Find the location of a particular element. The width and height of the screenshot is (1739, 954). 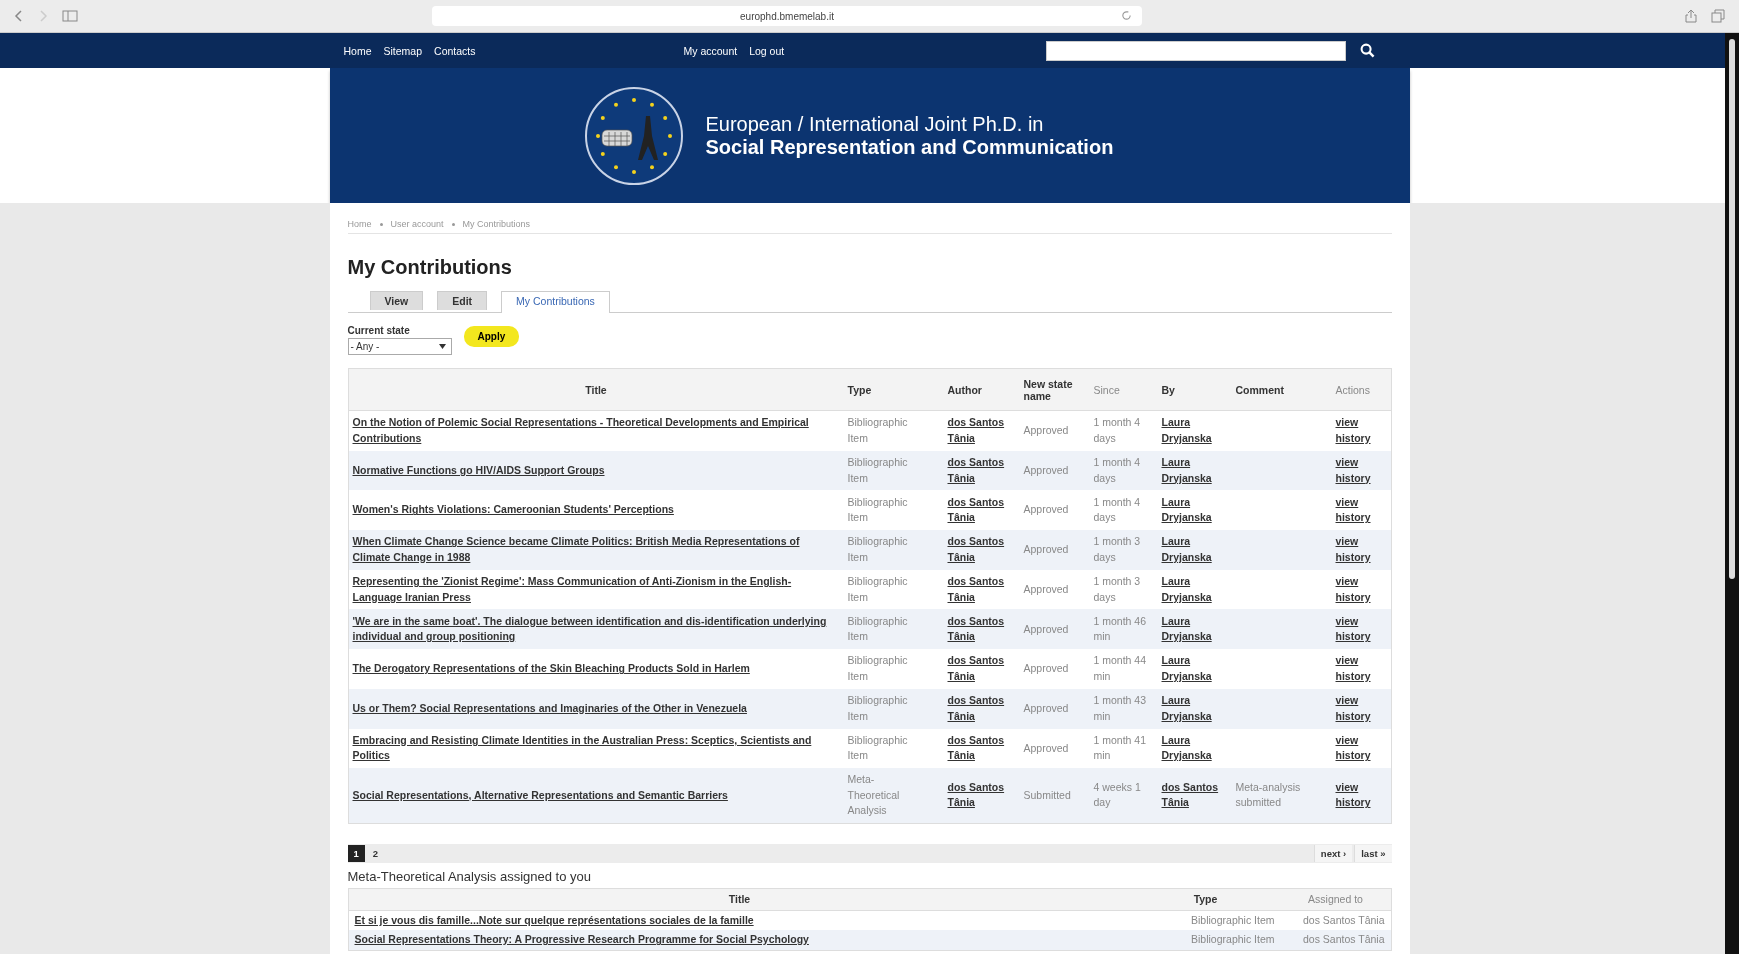

title-link: Women's Rights Violations: Cameroonian Students' Perceptions is located at coordinates (513, 510).